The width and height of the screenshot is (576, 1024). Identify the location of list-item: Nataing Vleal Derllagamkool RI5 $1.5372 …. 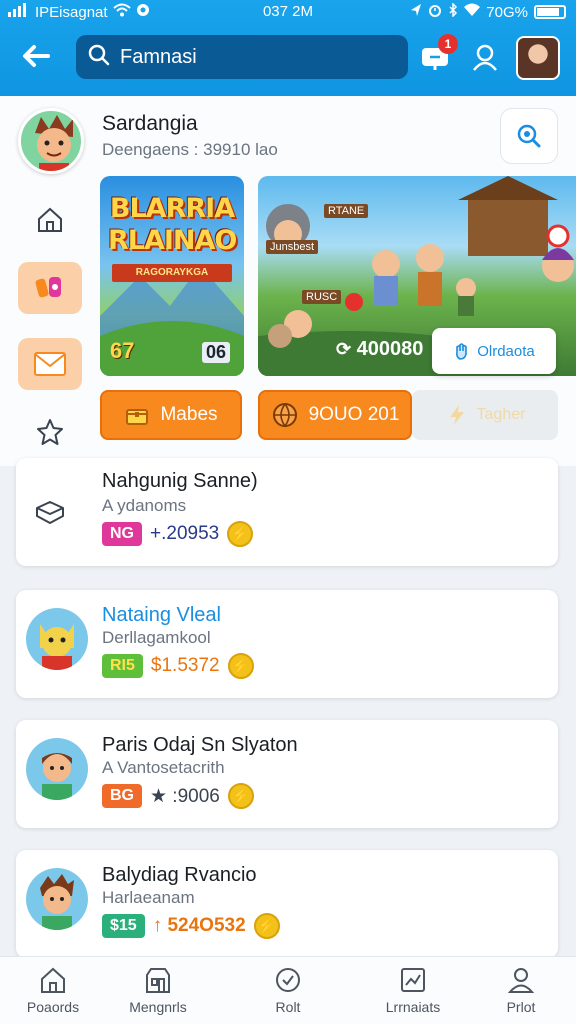
(287, 644).